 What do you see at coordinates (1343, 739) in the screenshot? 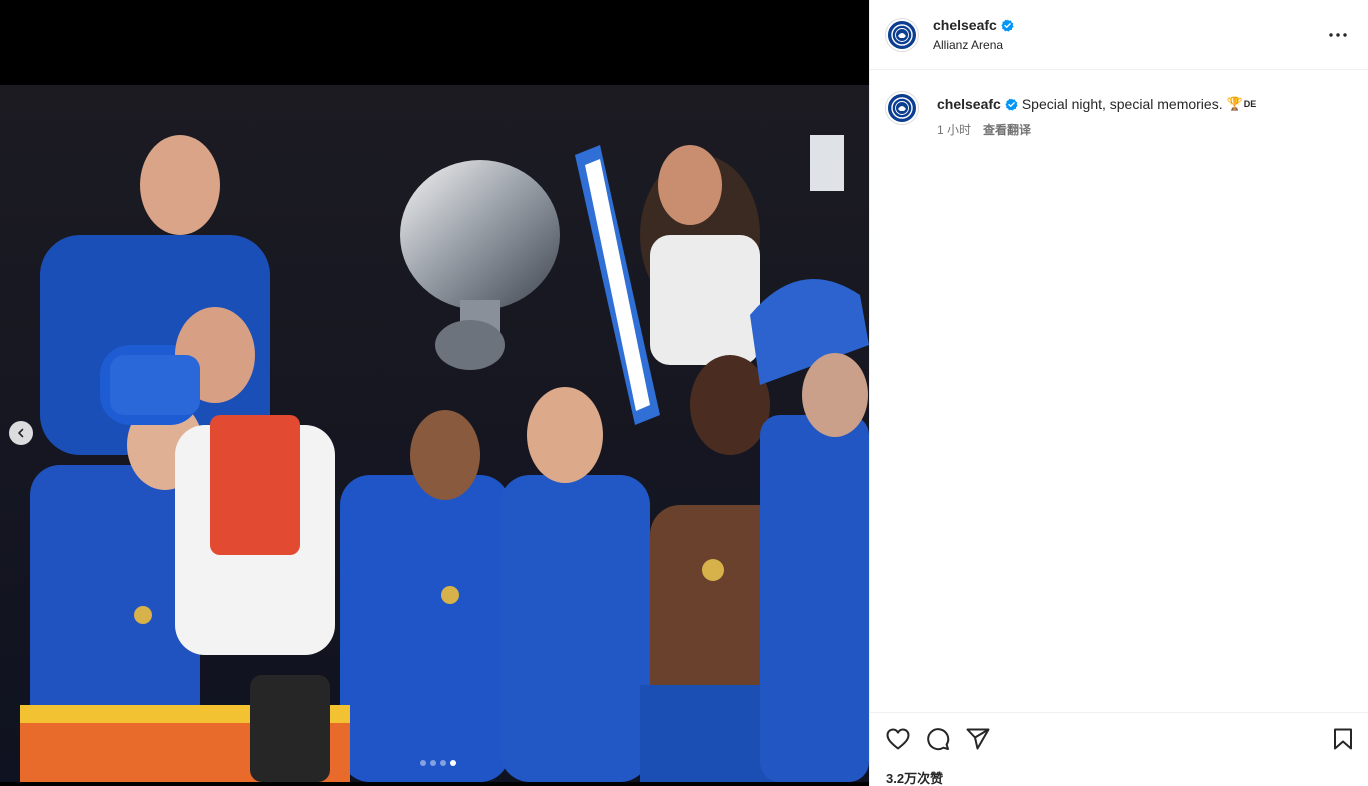
I see `bookmark-icon` at bounding box center [1343, 739].